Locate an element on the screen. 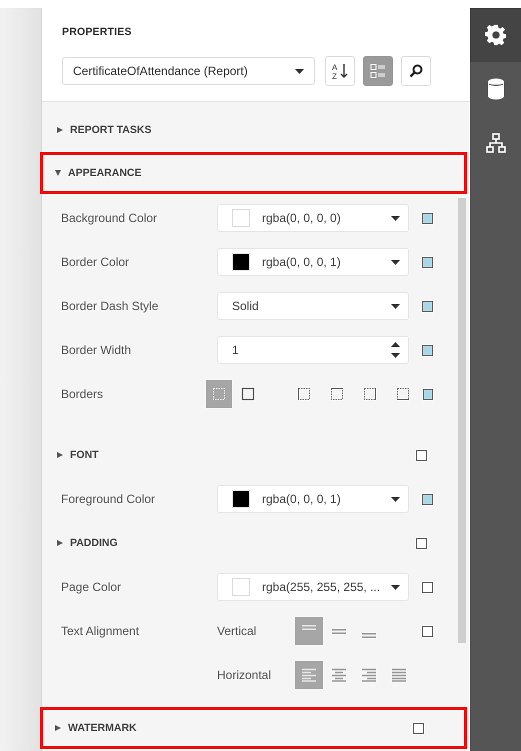  categories-icon is located at coordinates (378, 71).